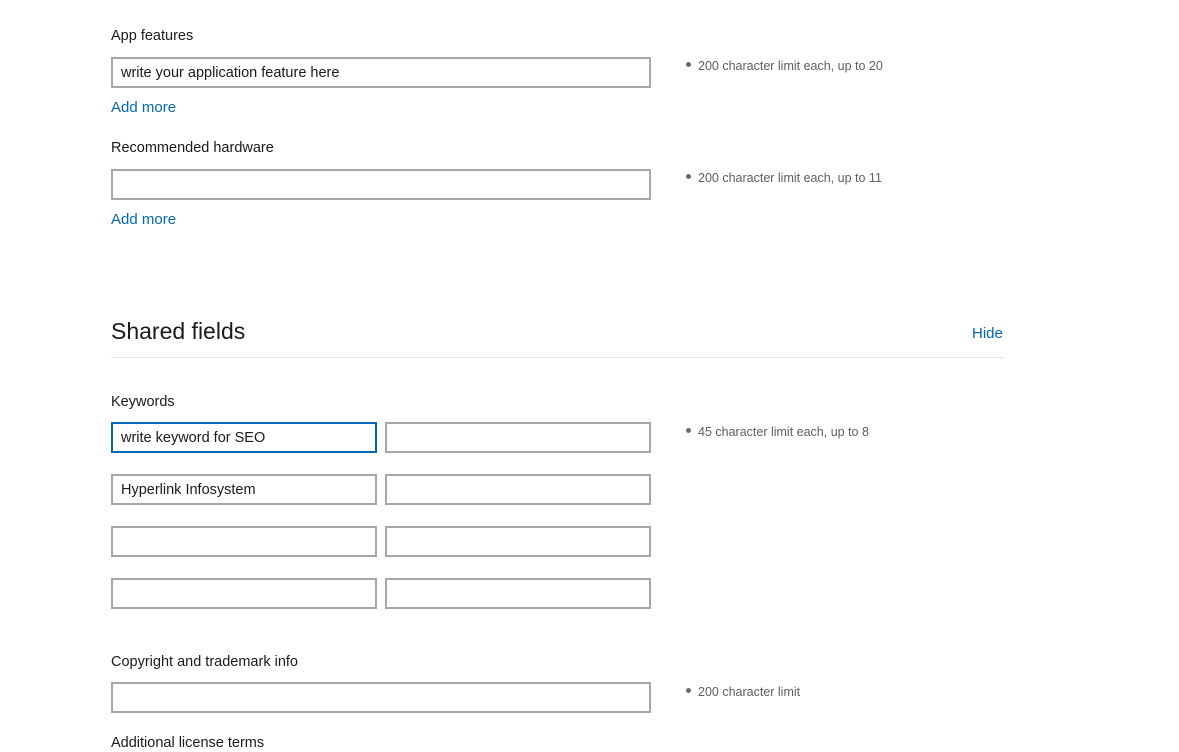 This screenshot has height=752, width=1179. What do you see at coordinates (381, 697) in the screenshot?
I see `copyright-input` at bounding box center [381, 697].